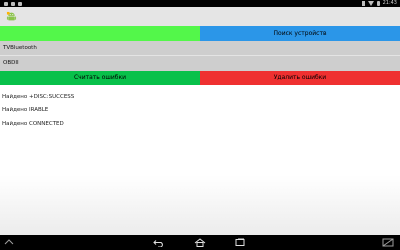 The height and width of the screenshot is (250, 400). I want to click on keyboard-icon, so click(9, 242).